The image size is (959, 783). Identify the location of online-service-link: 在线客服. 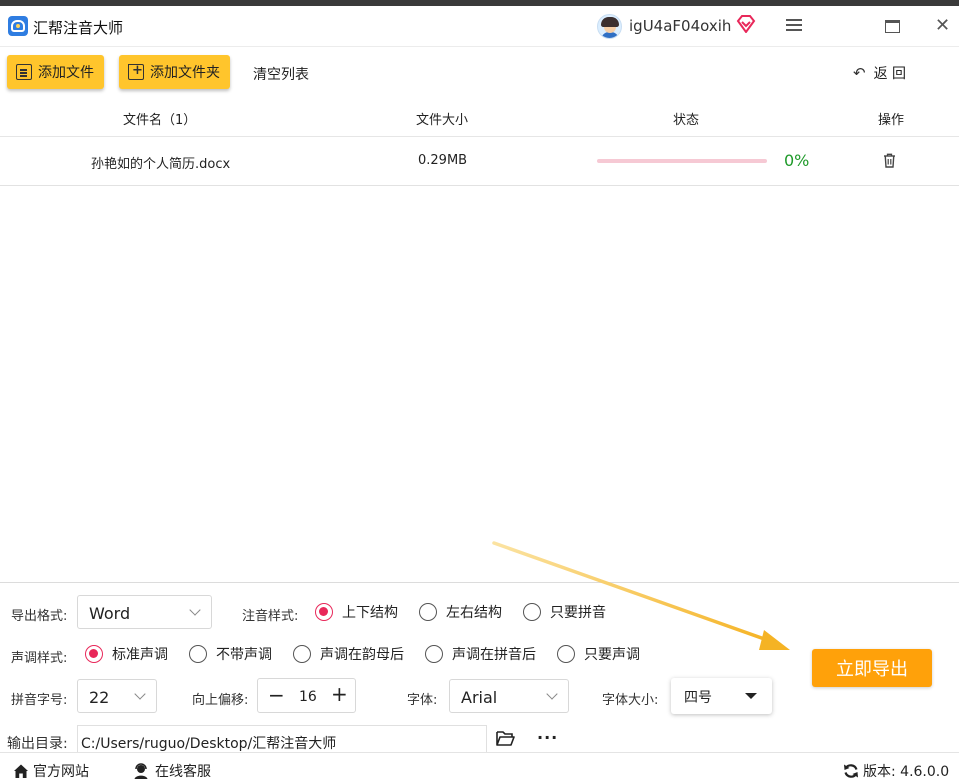
(172, 771).